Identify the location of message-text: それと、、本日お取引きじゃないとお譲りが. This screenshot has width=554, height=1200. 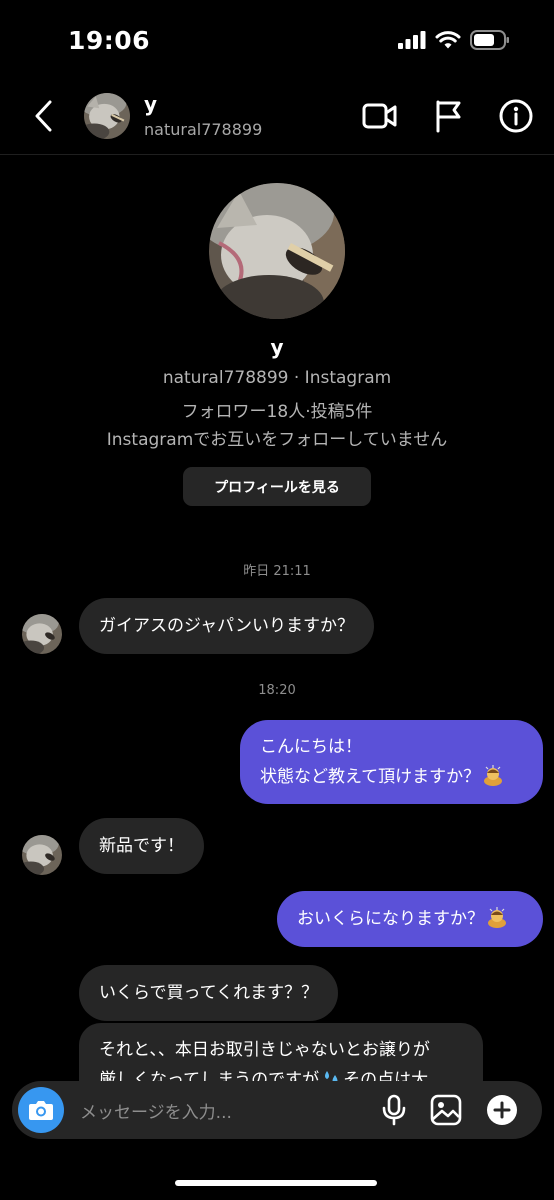
(264, 1050).